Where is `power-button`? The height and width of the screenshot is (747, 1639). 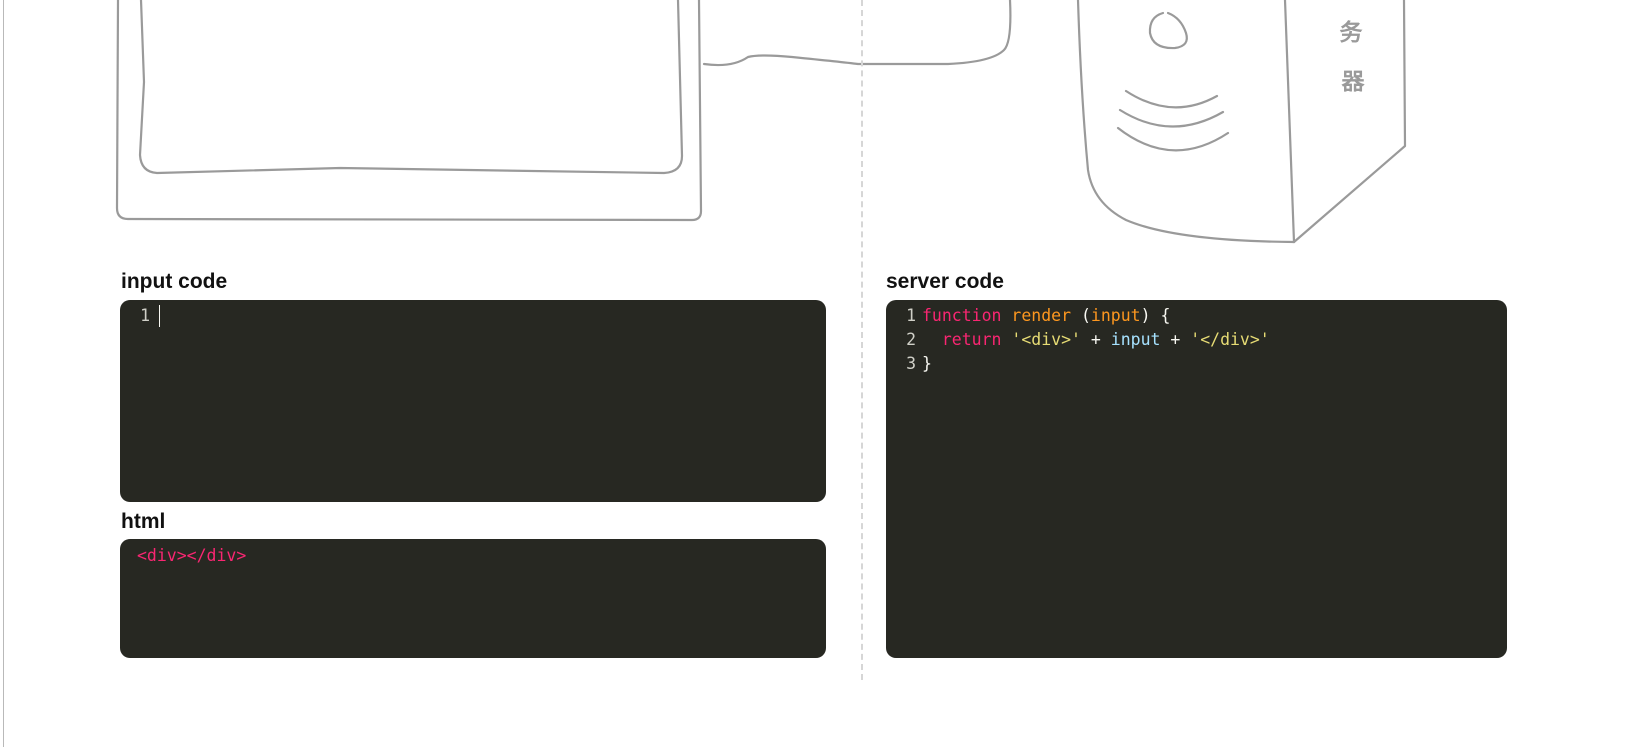
power-button is located at coordinates (1168, 30).